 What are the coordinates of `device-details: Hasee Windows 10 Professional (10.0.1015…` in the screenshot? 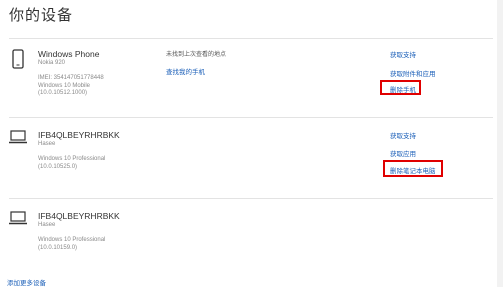 It's located at (71, 237).